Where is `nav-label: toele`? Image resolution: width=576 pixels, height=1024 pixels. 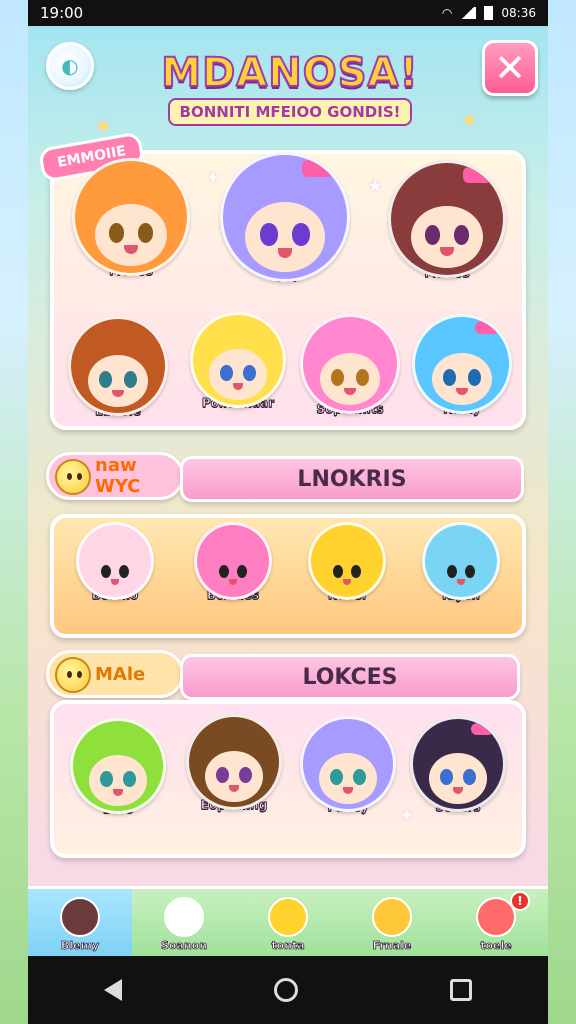
nav-label: toele is located at coordinates (496, 946).